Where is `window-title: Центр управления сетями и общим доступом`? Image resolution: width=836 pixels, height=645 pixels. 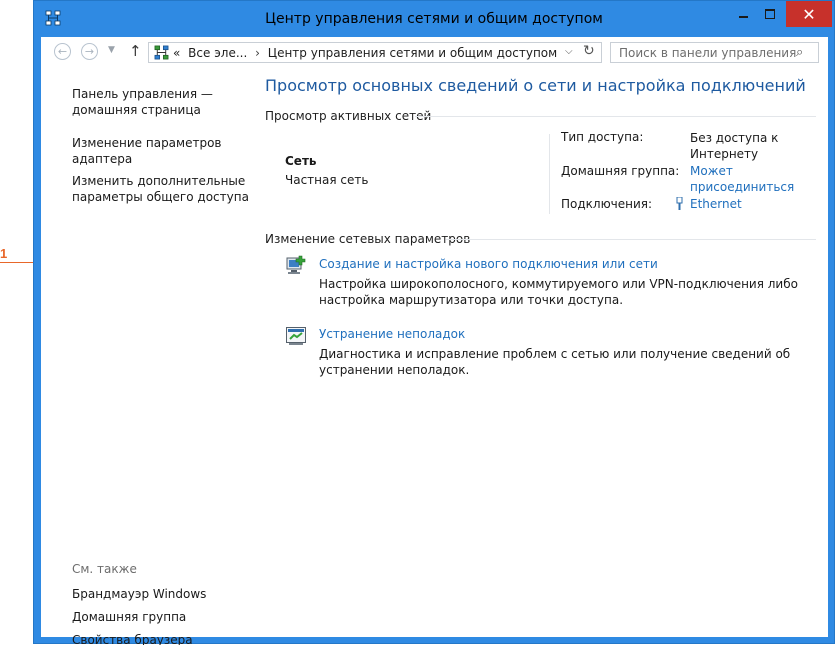 window-title: Центр управления сетями и общим доступом is located at coordinates (434, 19).